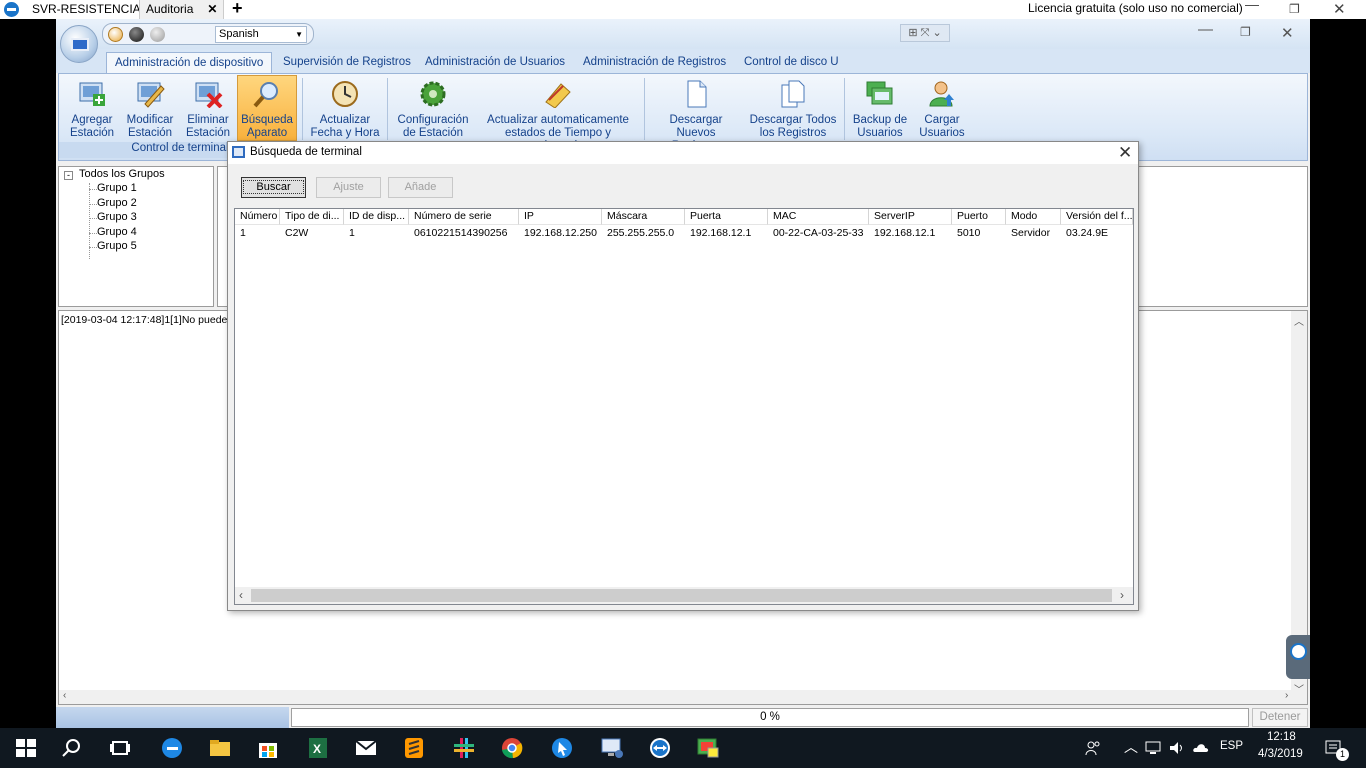  Describe the element at coordinates (461, 233) in the screenshot. I see `table-cell: 0610221514390256` at that location.